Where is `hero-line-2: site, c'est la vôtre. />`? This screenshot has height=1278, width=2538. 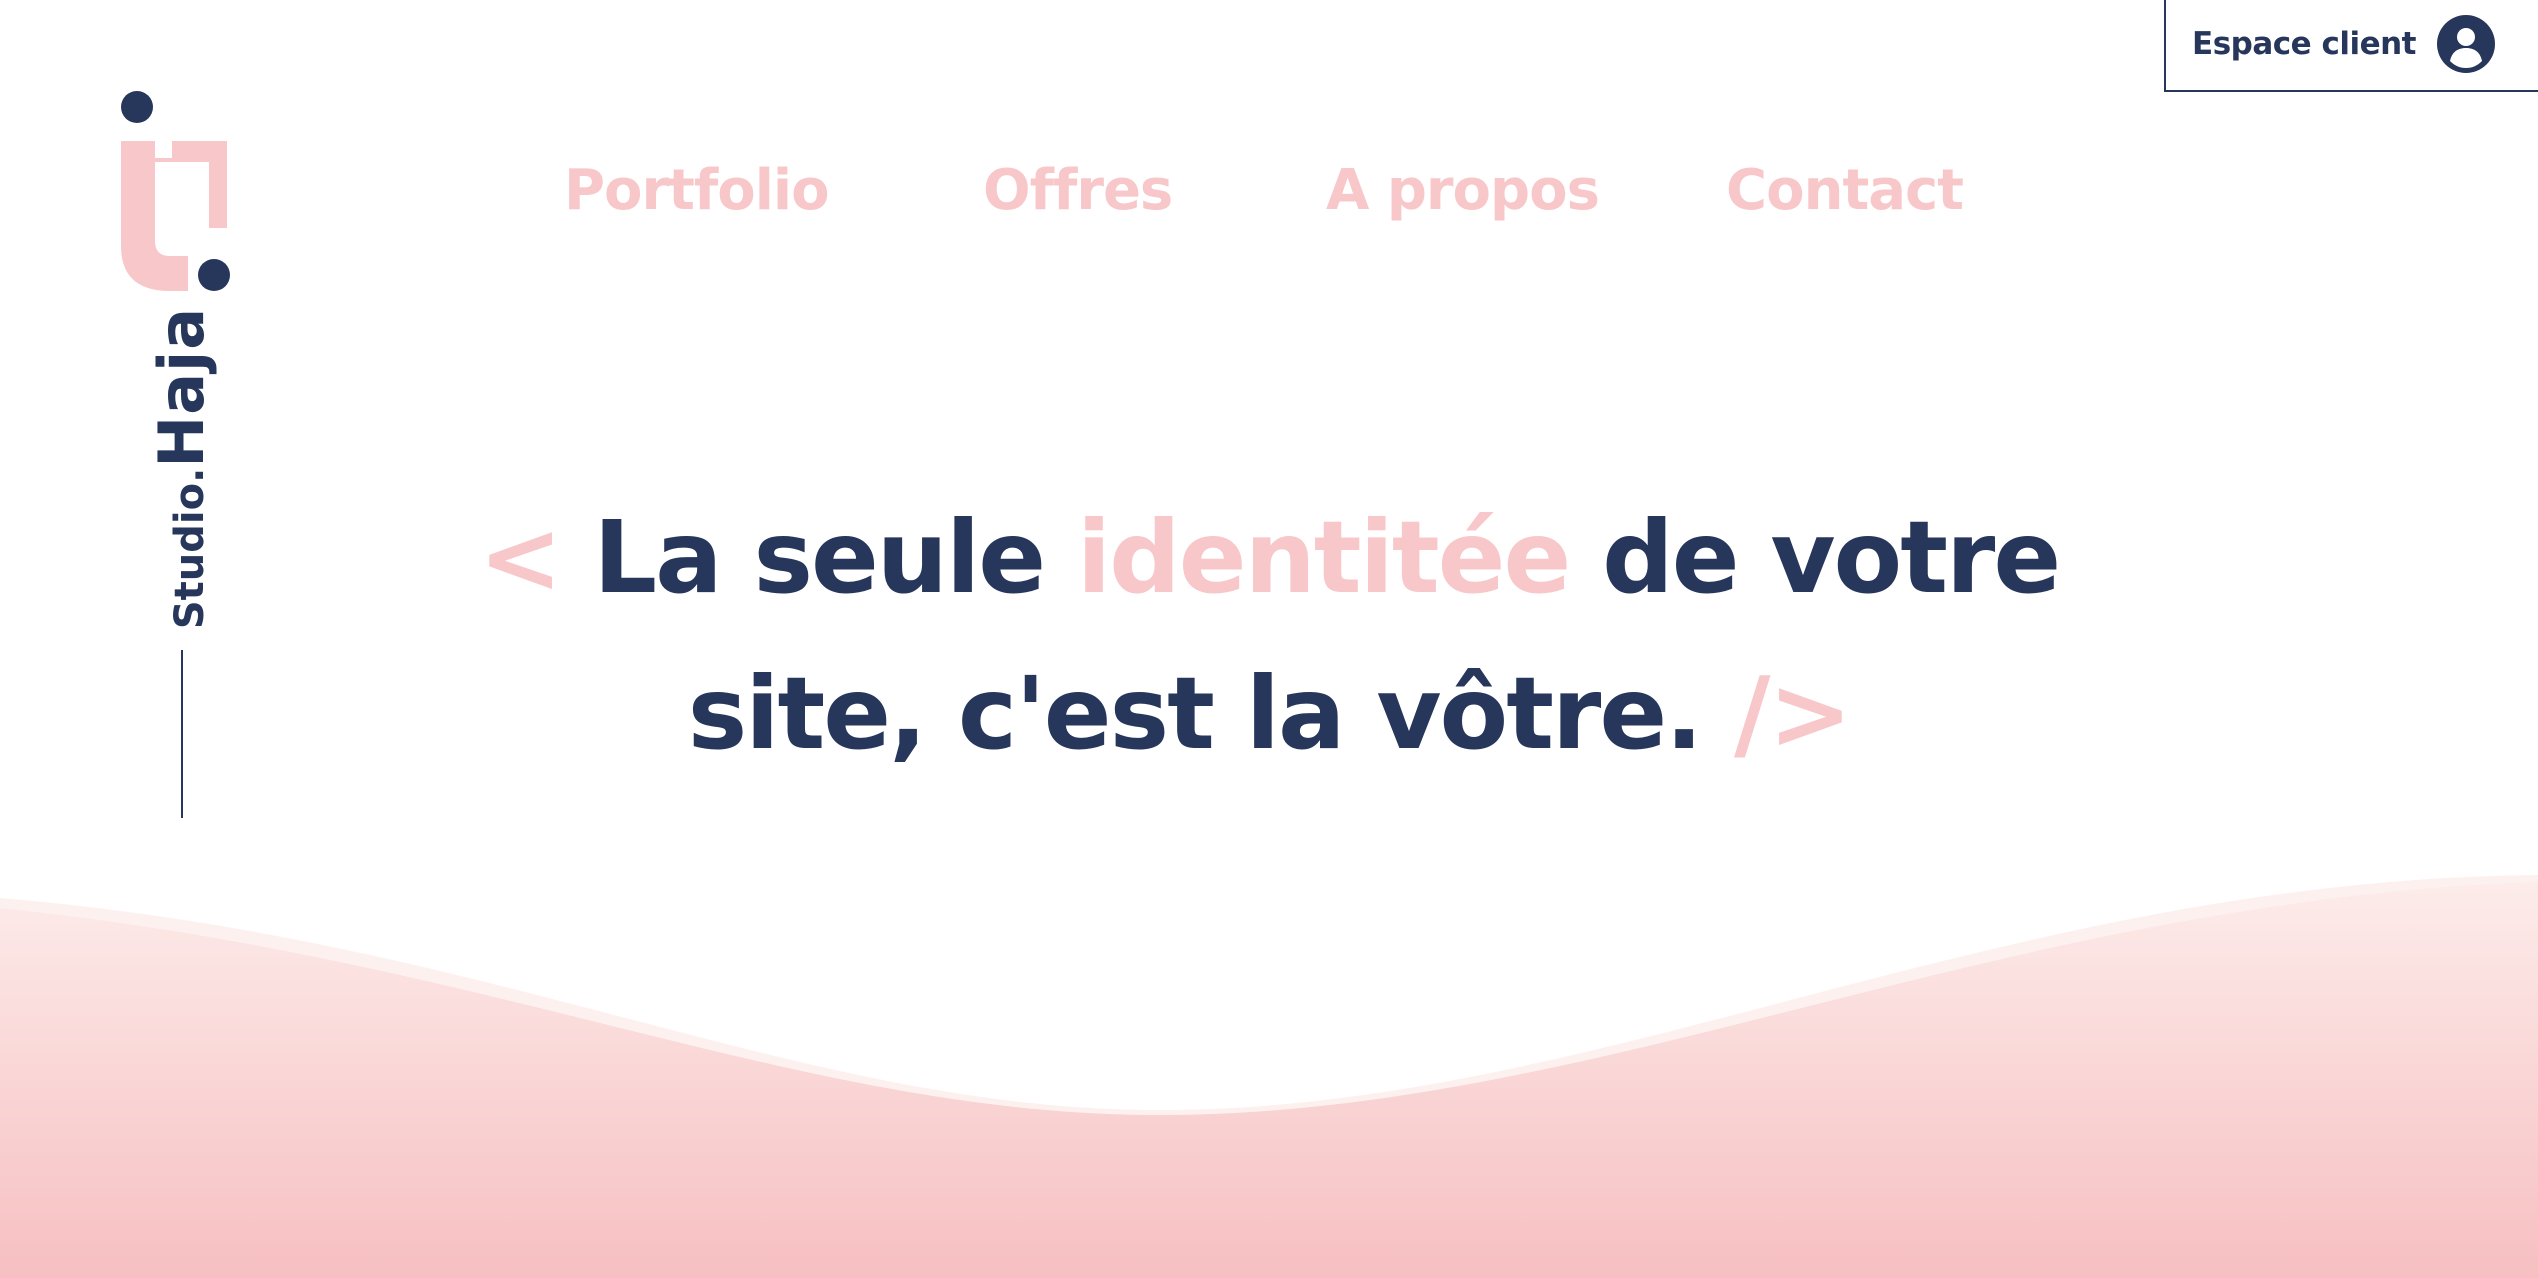 hero-line-2: site, c'est la vôtre. /> is located at coordinates (1269, 714).